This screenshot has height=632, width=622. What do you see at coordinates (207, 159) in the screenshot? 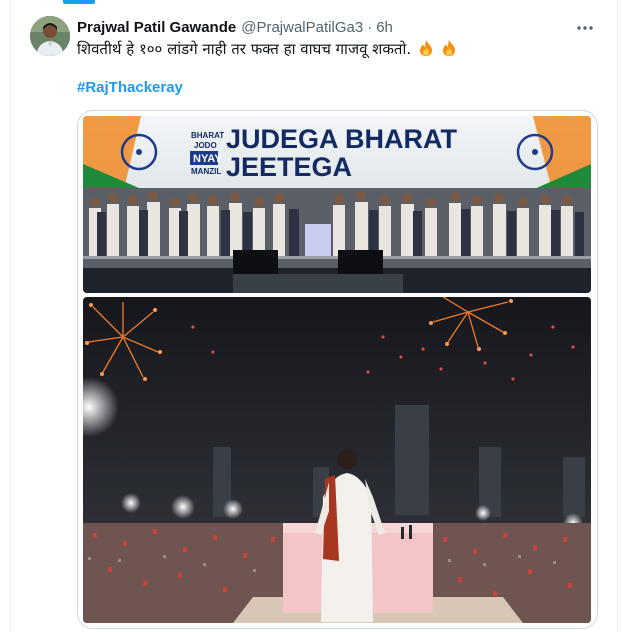
I see `banner-brand-3: NYAY` at bounding box center [207, 159].